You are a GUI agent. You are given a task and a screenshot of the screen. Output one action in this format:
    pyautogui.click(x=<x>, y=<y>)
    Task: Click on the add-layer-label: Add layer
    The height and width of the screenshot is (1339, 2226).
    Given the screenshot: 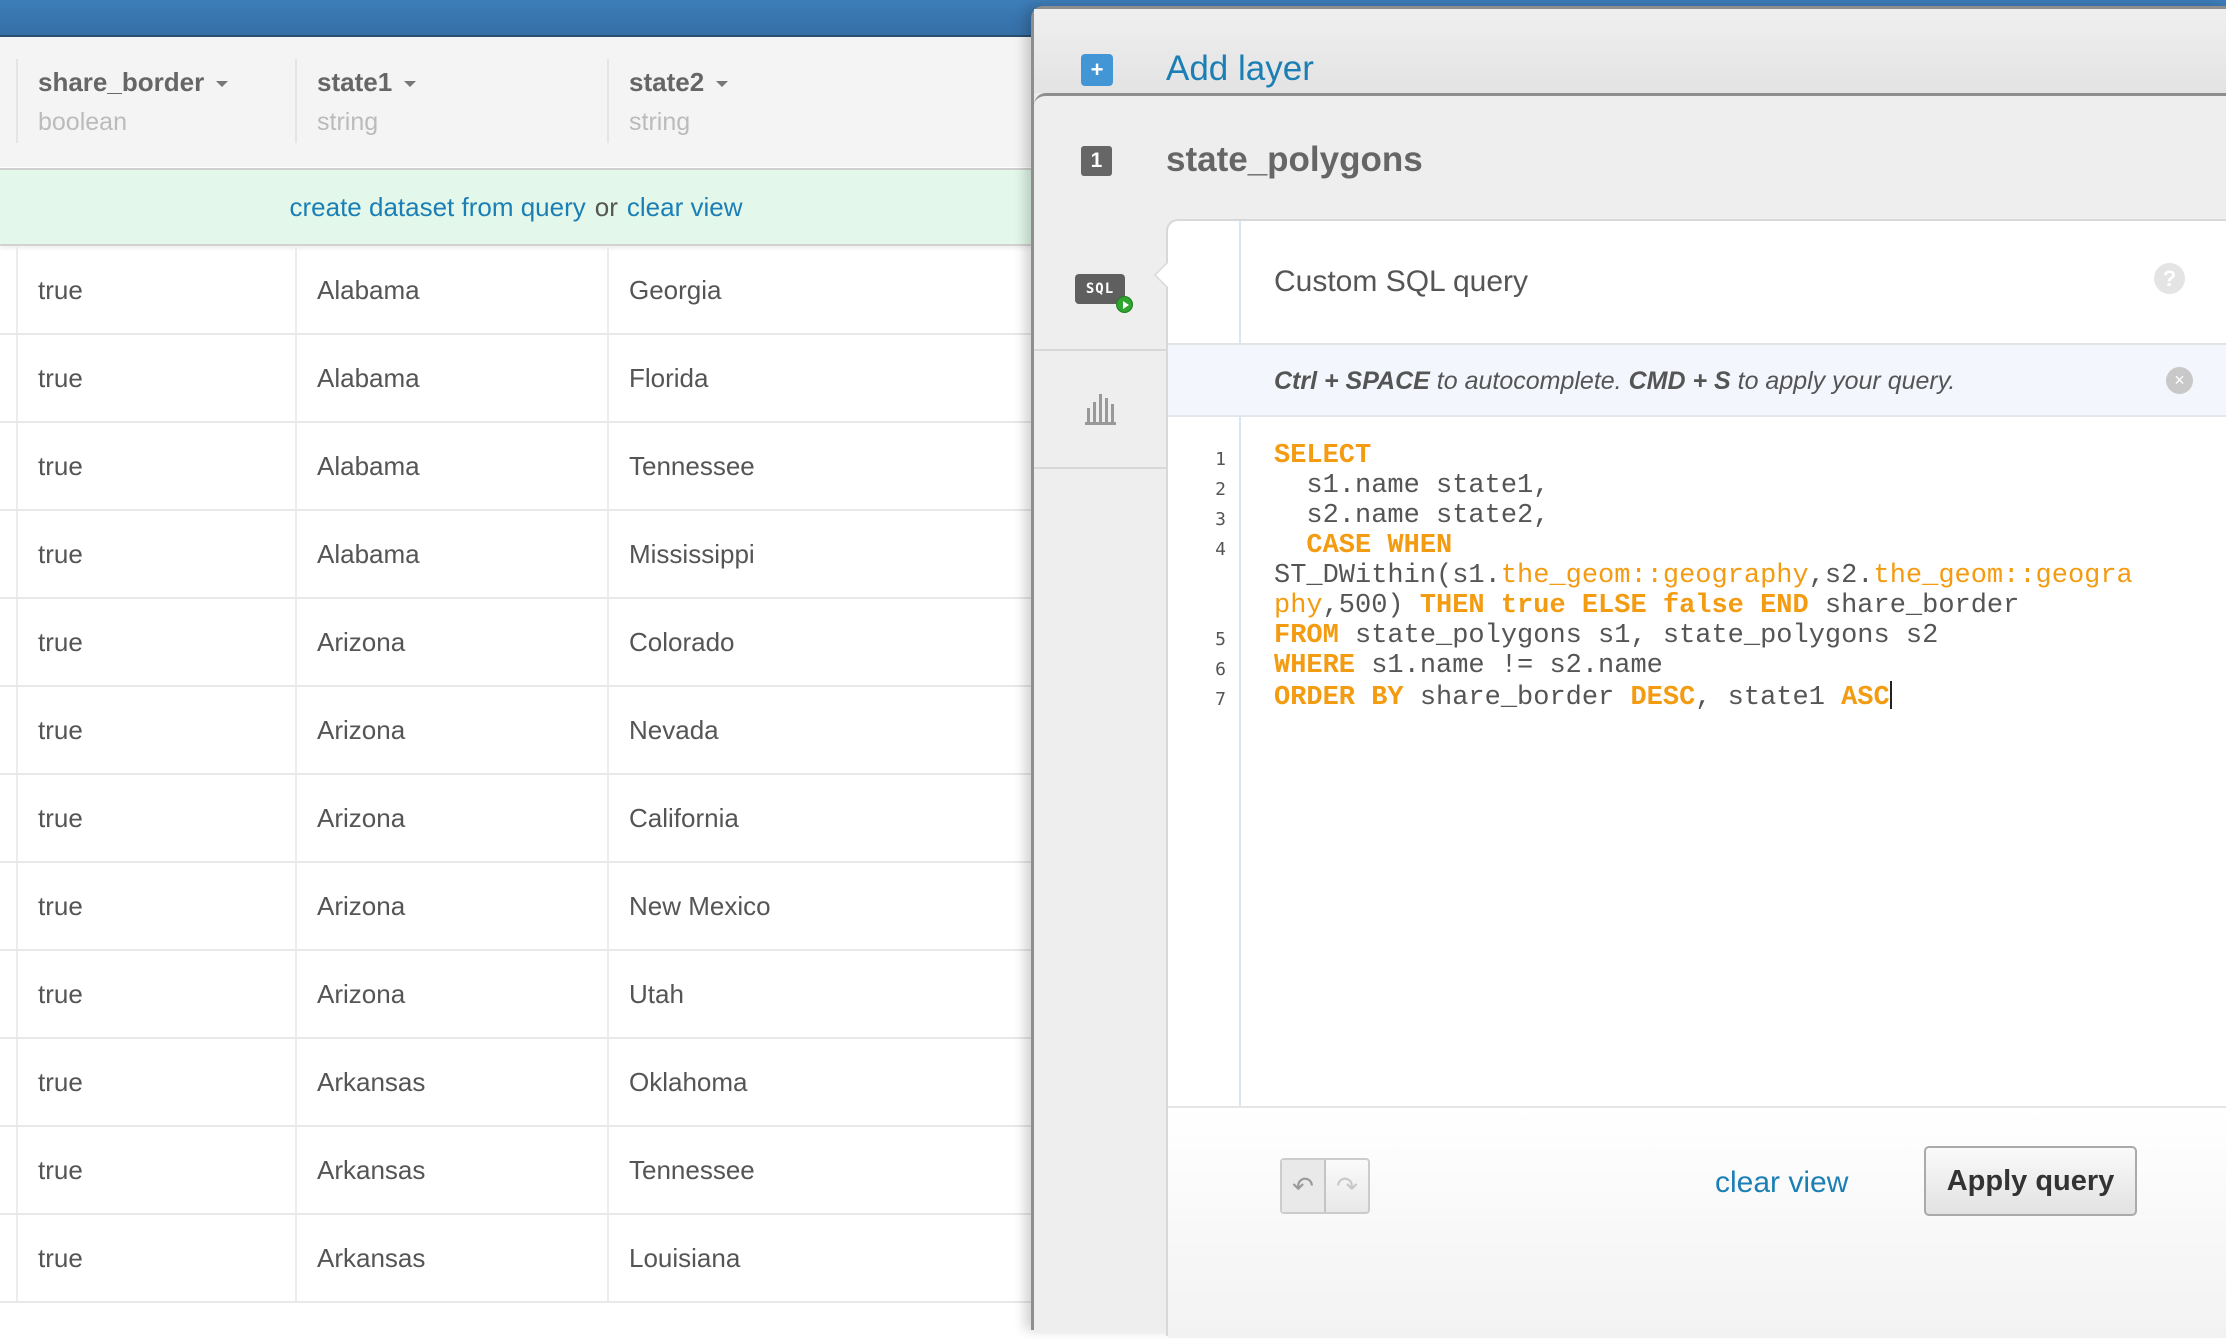 What is the action you would take?
    pyautogui.click(x=1240, y=68)
    